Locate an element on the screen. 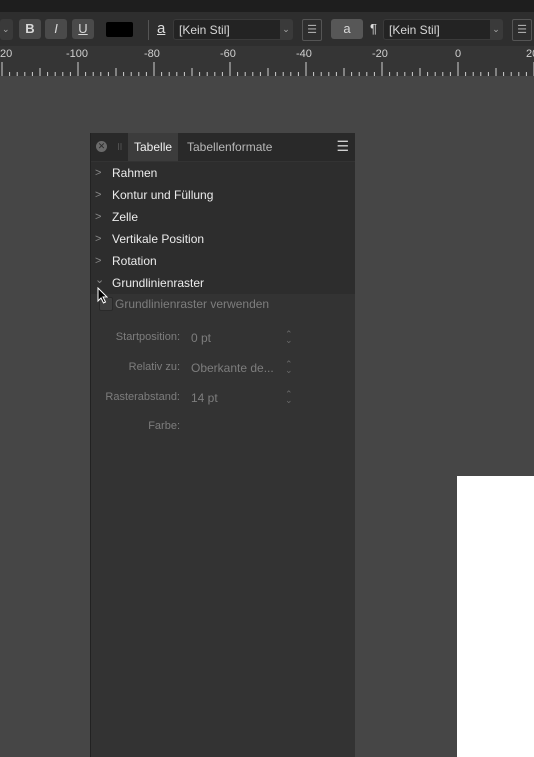 The height and width of the screenshot is (757, 534). document-page is located at coordinates (495, 616).